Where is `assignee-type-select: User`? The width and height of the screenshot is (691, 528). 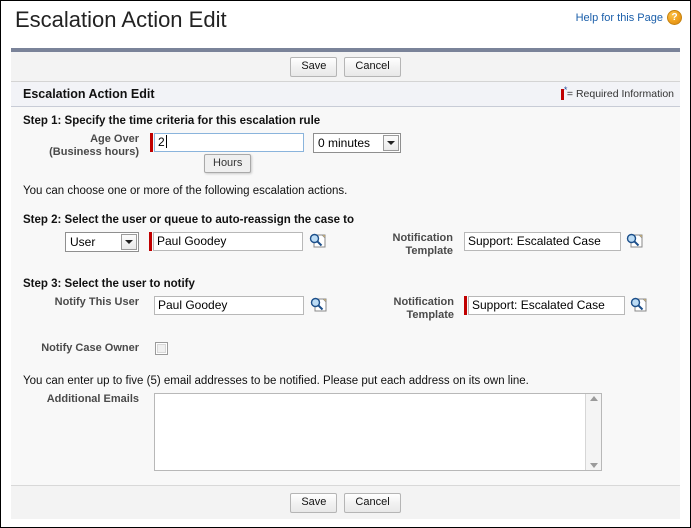 assignee-type-select: User is located at coordinates (102, 242).